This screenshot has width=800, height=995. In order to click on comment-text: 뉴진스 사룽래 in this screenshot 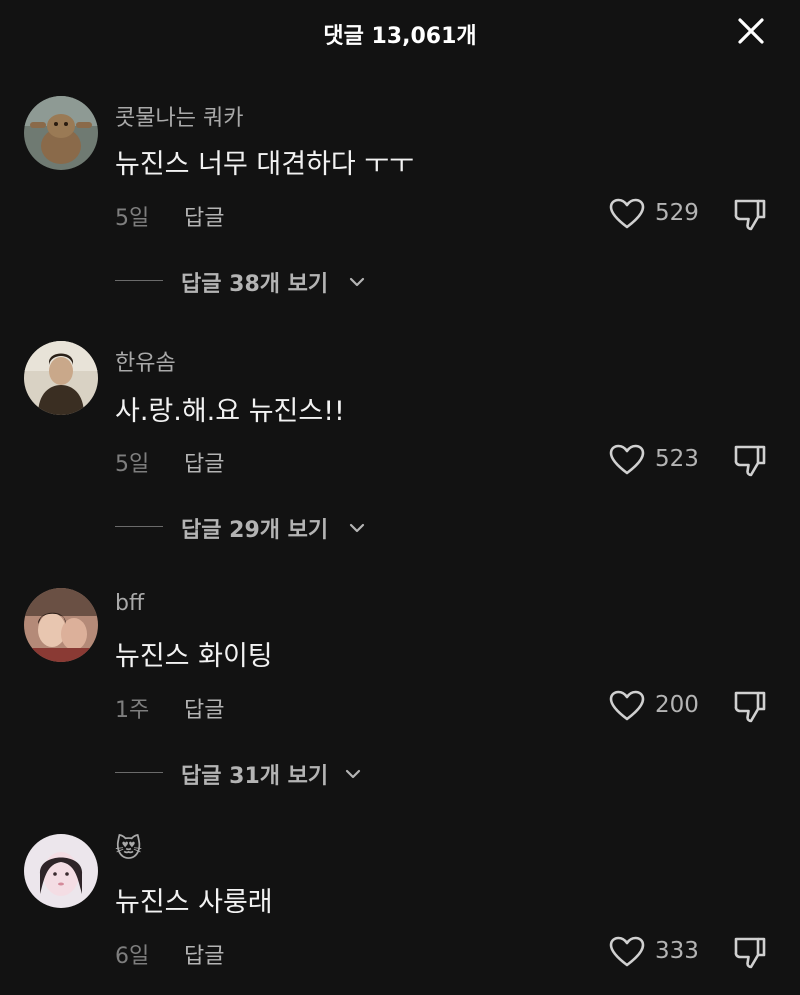, I will do `click(194, 902)`.